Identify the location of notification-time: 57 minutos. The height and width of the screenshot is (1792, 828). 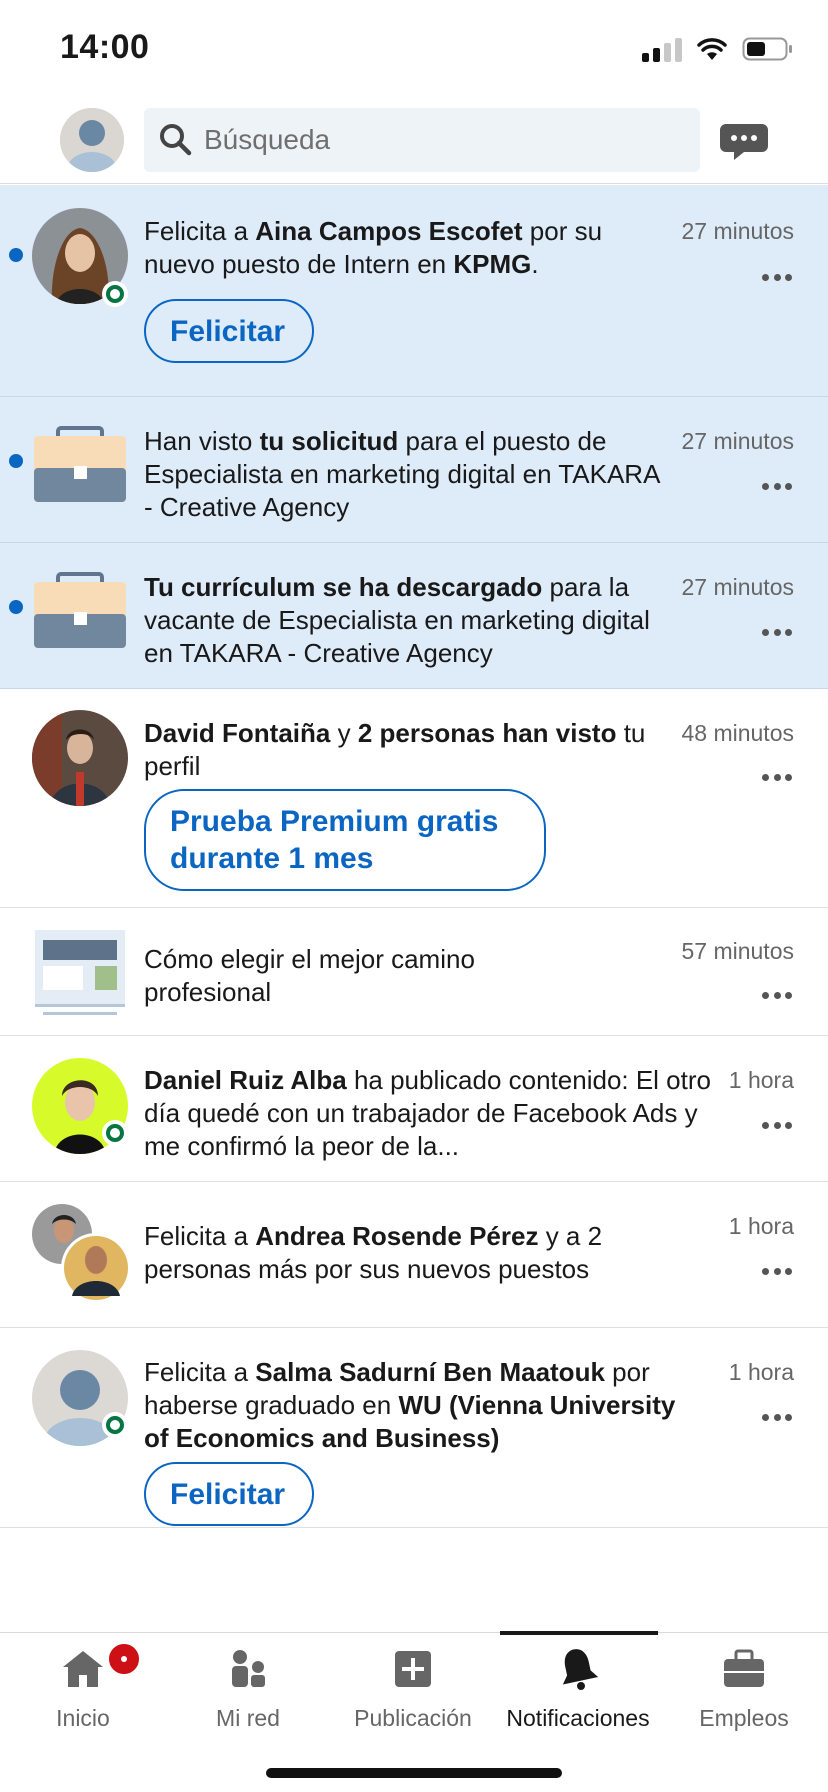
(737, 951).